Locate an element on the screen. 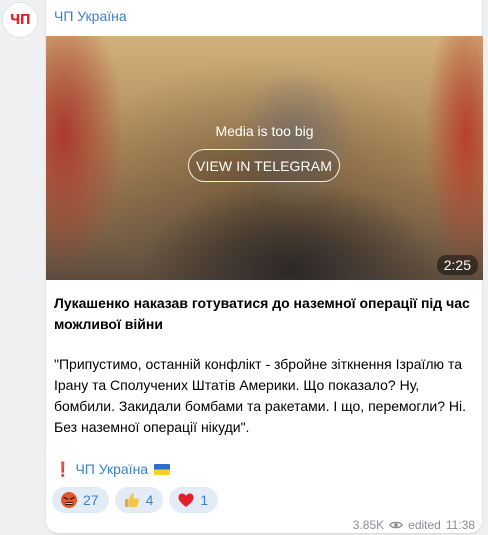  message-time: 11:38 is located at coordinates (460, 525).